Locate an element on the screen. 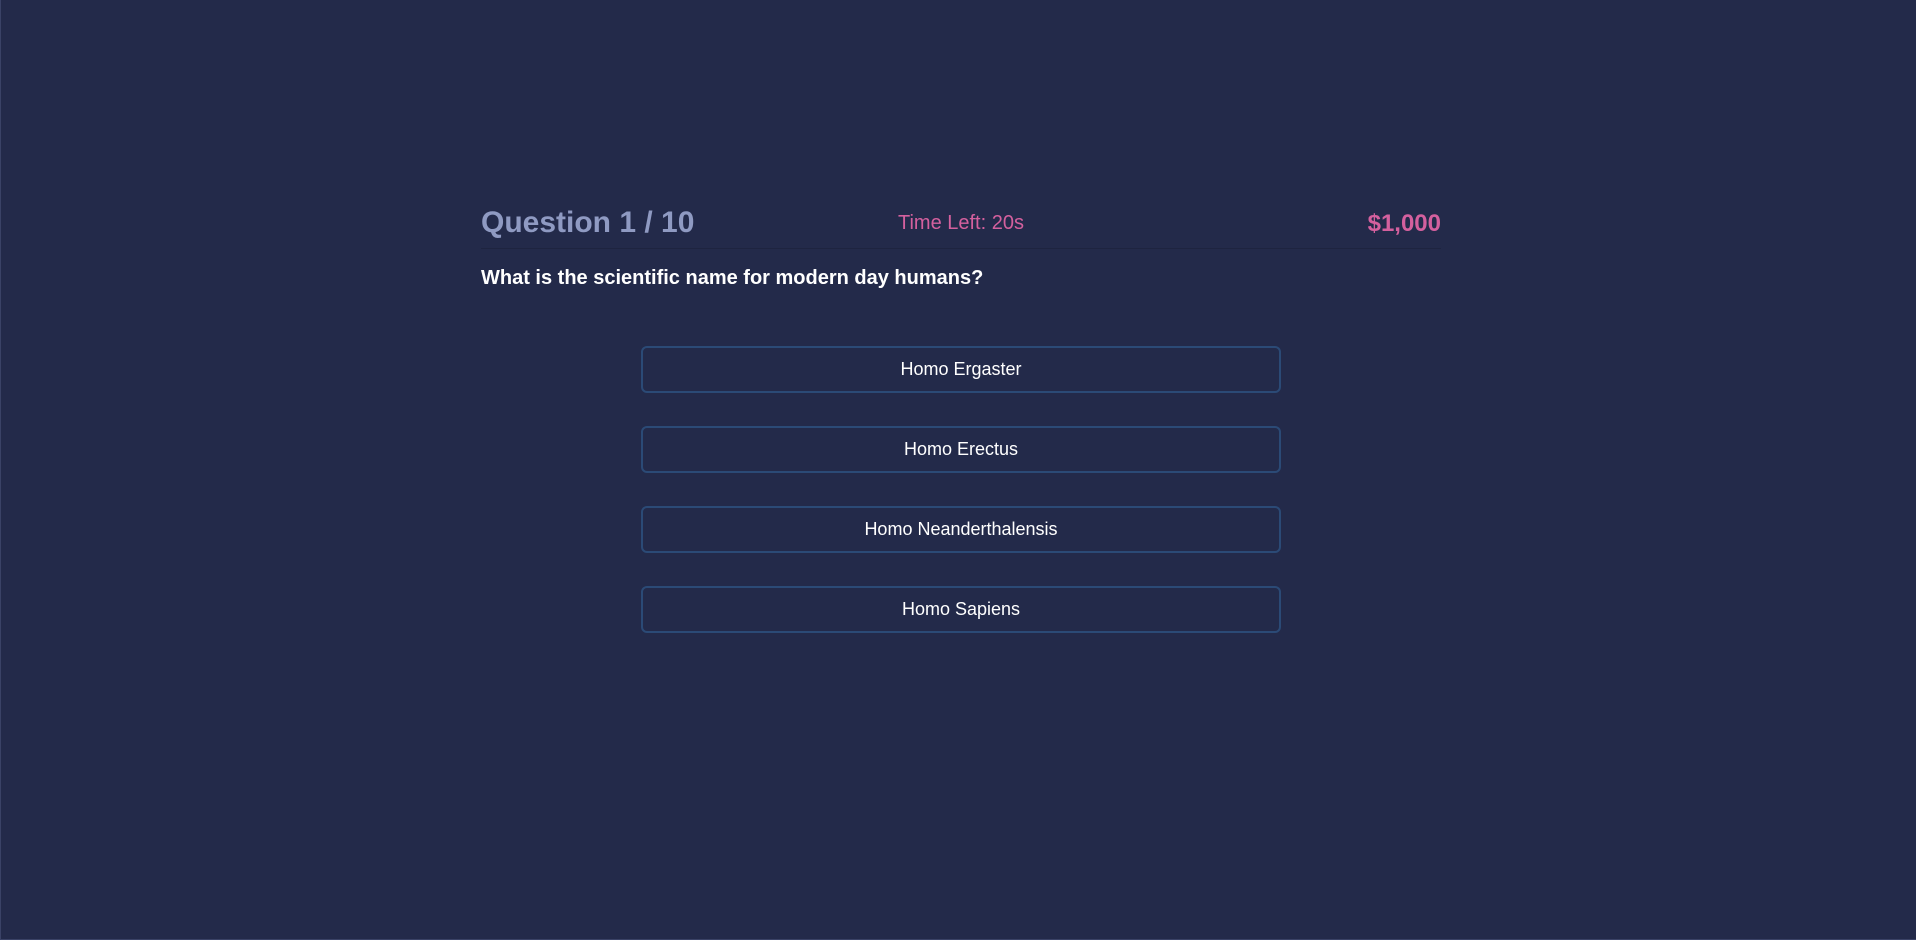 The width and height of the screenshot is (1916, 940). time-left-label: Time Left: 20s is located at coordinates (961, 223).